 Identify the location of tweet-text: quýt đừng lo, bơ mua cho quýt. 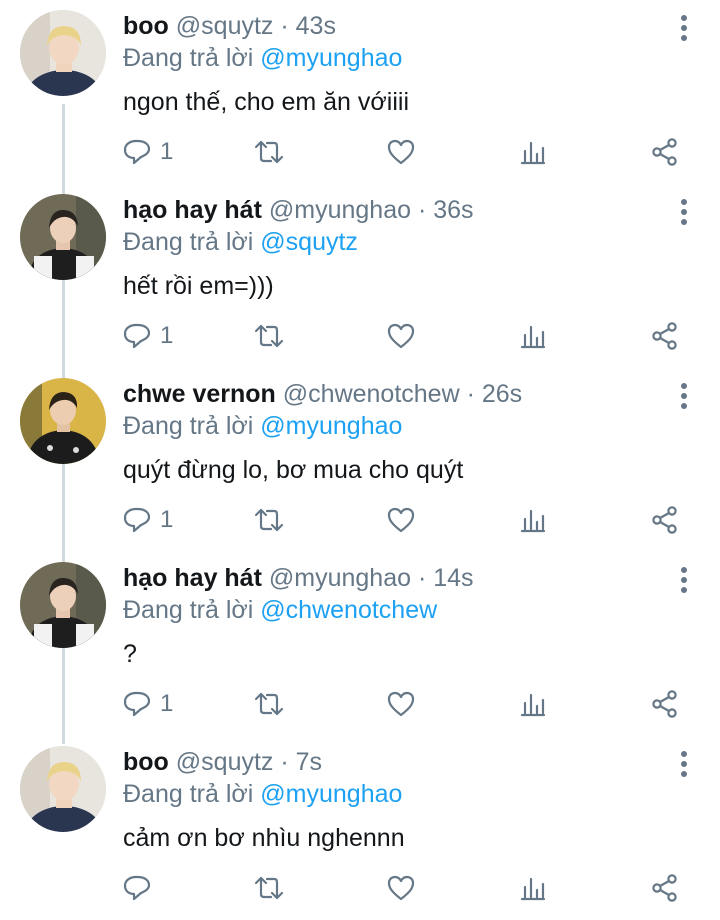
(293, 470).